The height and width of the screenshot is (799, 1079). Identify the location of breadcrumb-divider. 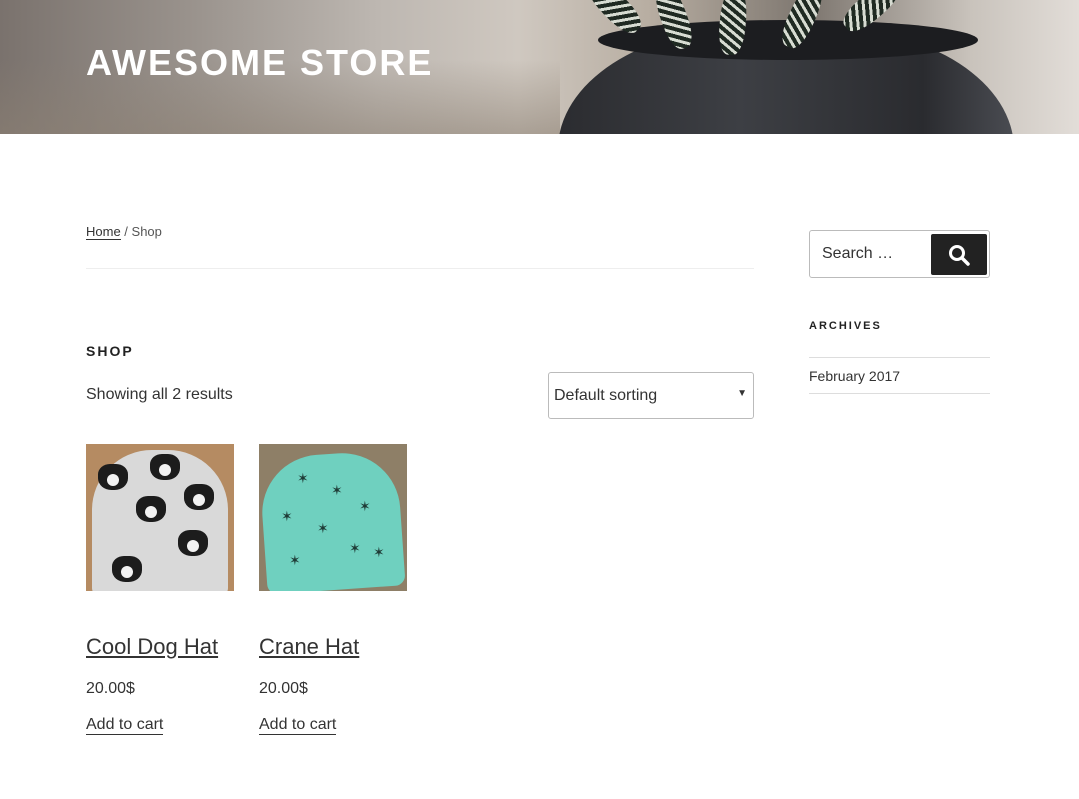
(420, 268).